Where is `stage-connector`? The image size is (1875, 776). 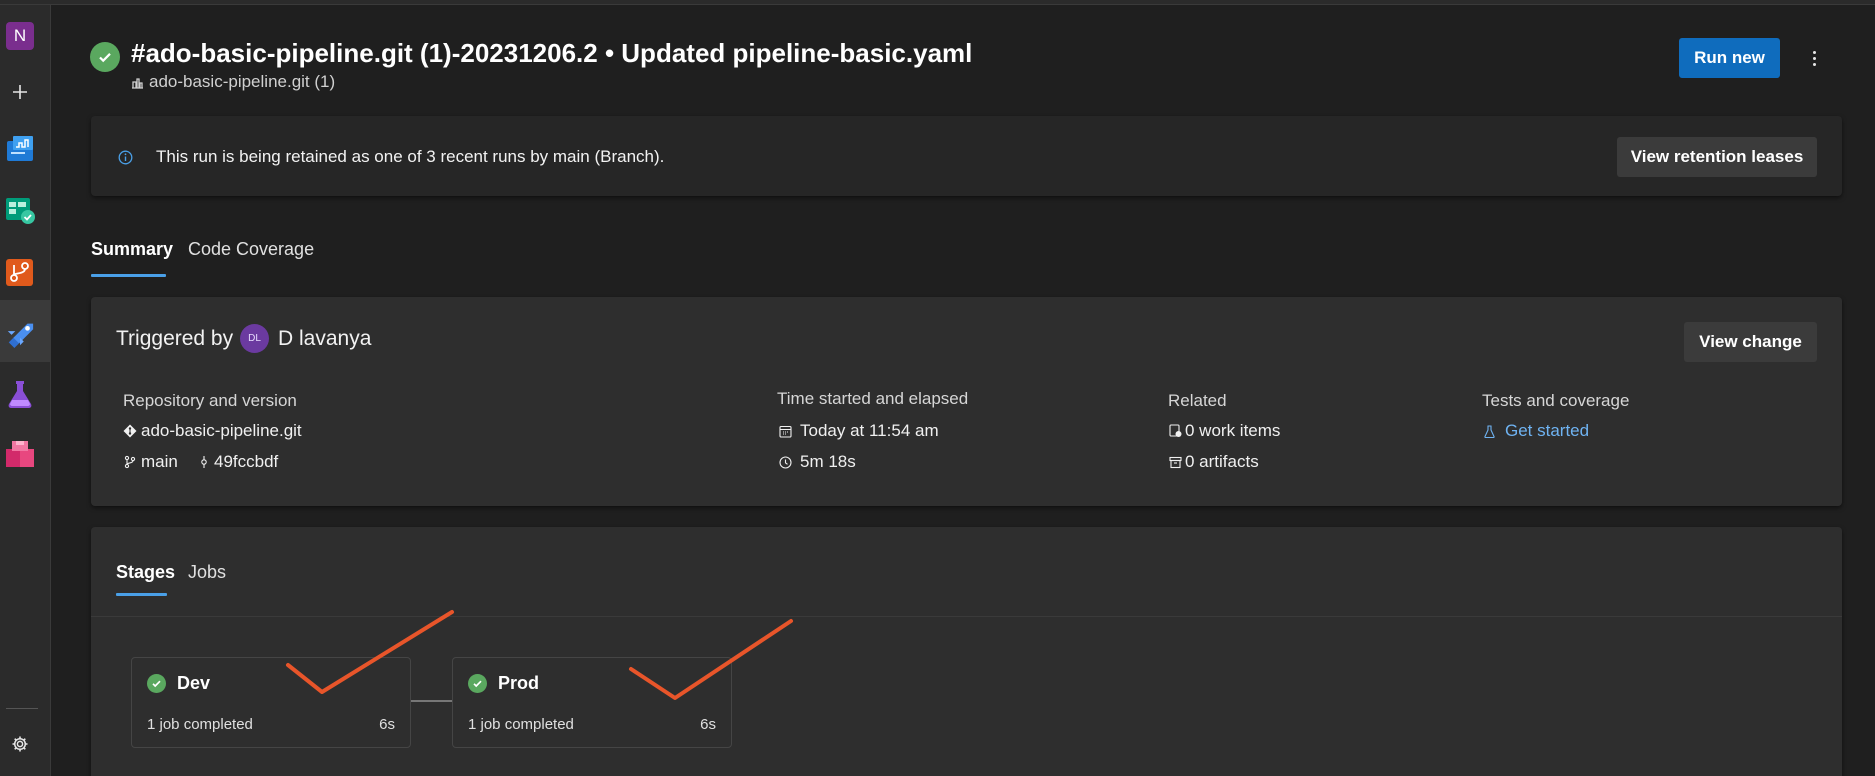 stage-connector is located at coordinates (431, 701).